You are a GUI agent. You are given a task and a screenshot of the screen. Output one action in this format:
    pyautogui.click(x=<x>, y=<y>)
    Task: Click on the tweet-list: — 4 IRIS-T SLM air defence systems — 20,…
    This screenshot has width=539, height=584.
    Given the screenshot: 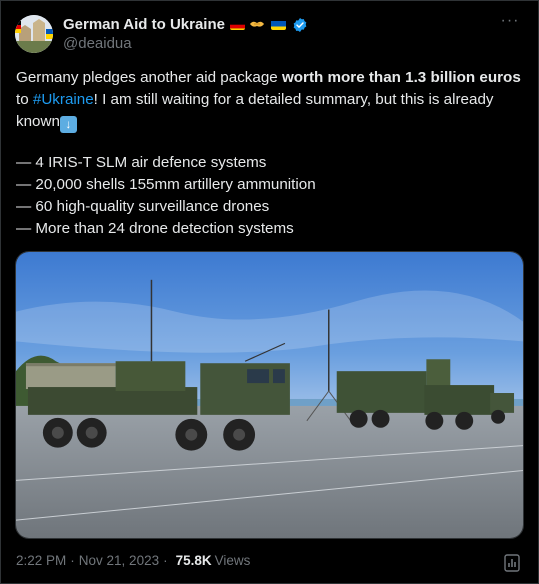 What is the action you would take?
    pyautogui.click(x=268, y=196)
    